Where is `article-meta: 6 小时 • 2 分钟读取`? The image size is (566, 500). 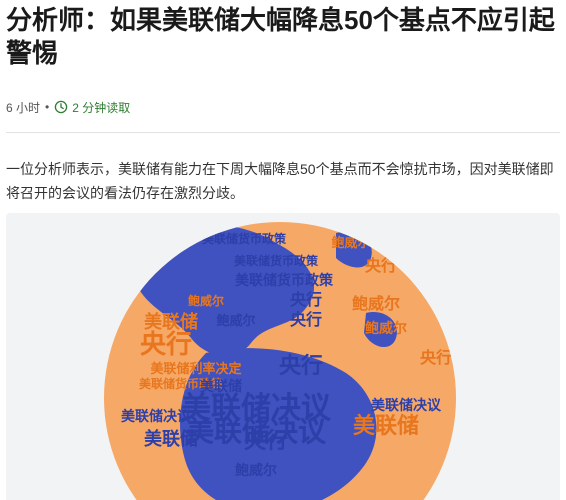 article-meta: 6 小时 • 2 分钟读取 is located at coordinates (68, 107).